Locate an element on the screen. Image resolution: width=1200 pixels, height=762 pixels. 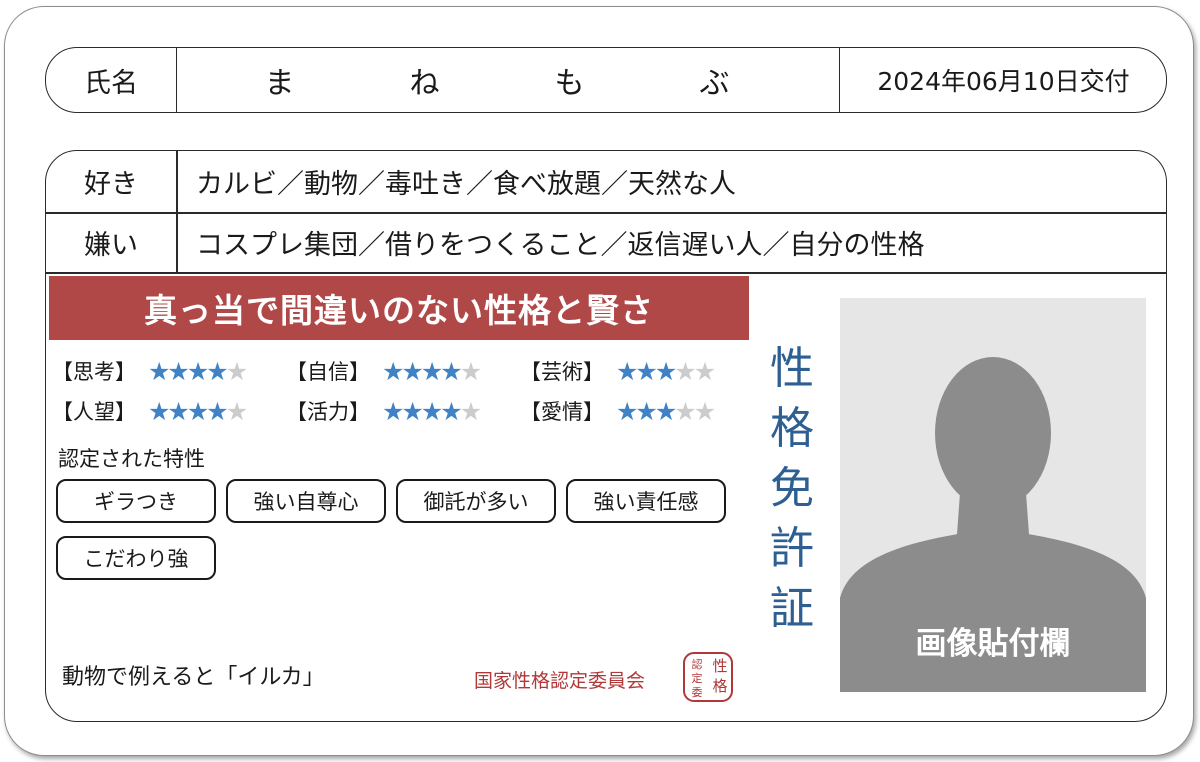
stat-item: 【活力】 ★★★★★ is located at coordinates (403, 411).